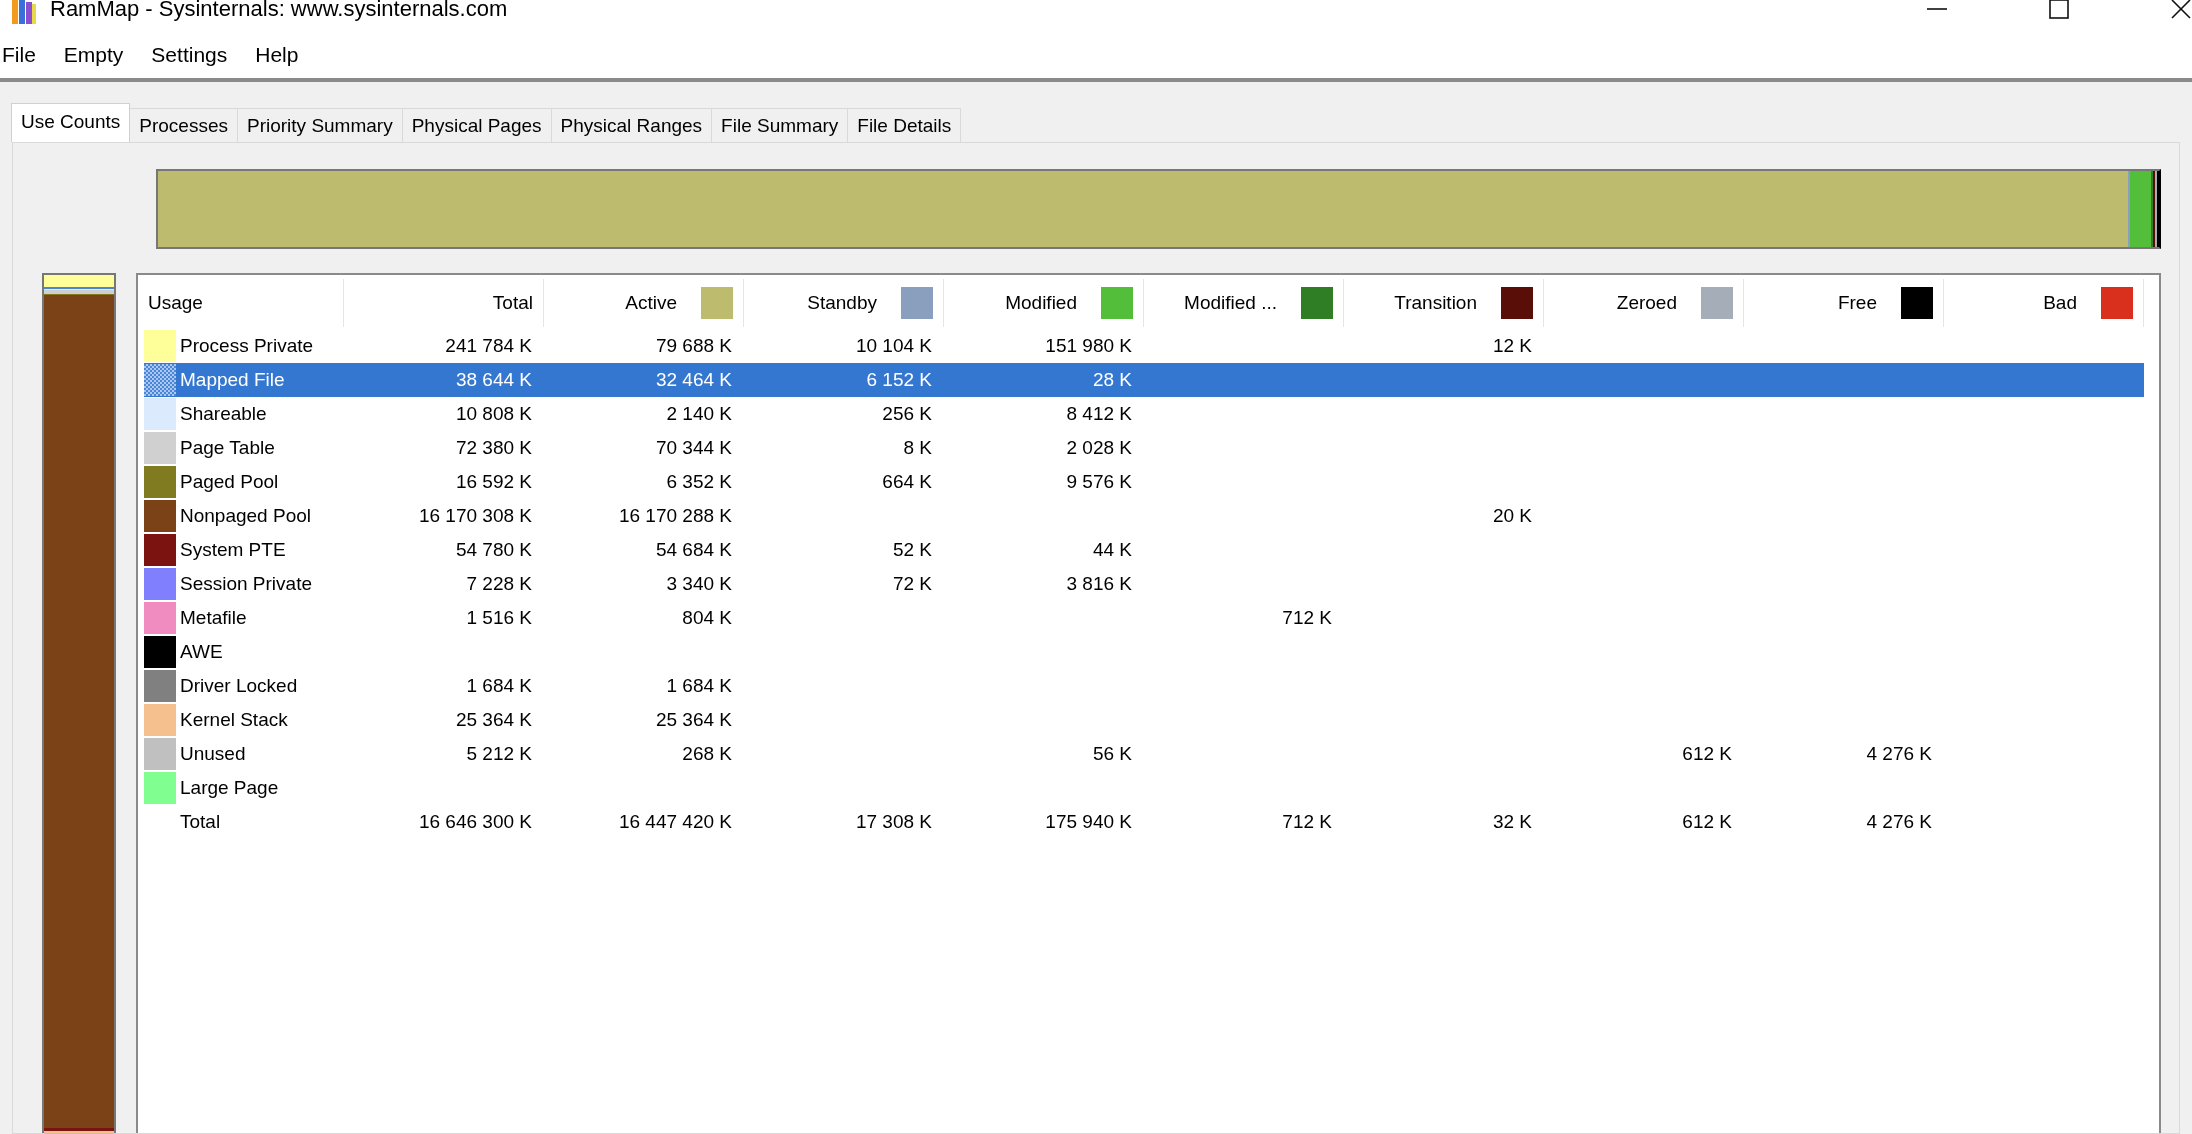 This screenshot has width=2192, height=1134. I want to click on column-header: Modified, so click(1044, 303).